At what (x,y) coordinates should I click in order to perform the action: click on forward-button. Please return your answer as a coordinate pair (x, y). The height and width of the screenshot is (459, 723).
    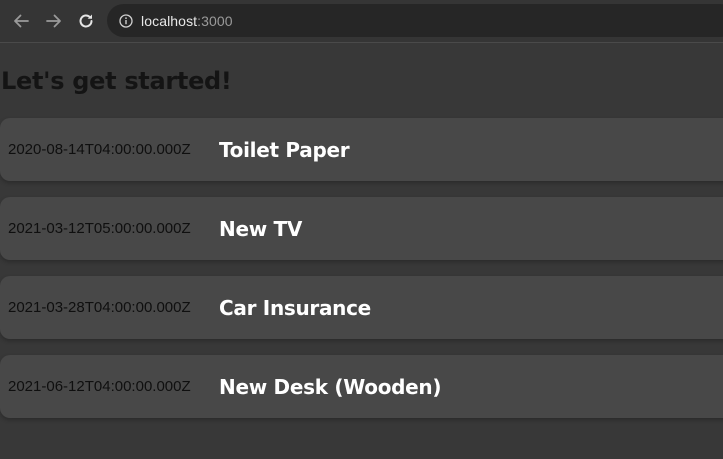
    Looking at the image, I should click on (54, 21).